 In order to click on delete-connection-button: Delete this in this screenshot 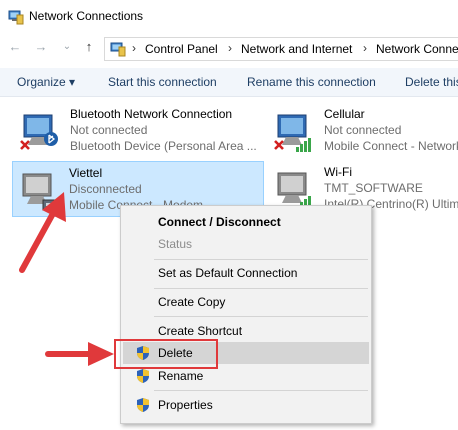, I will do `click(431, 82)`.